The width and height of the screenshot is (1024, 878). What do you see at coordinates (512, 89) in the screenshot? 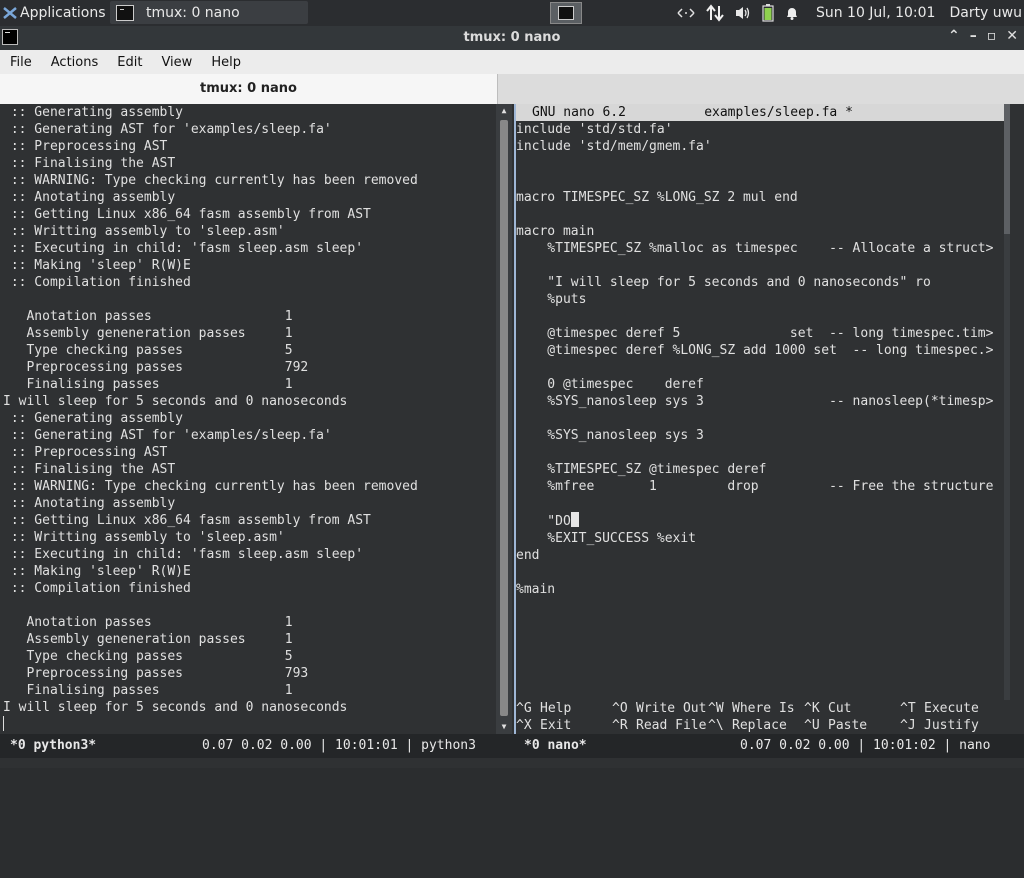
I see `tab-strip: tmux: 0 nano` at bounding box center [512, 89].